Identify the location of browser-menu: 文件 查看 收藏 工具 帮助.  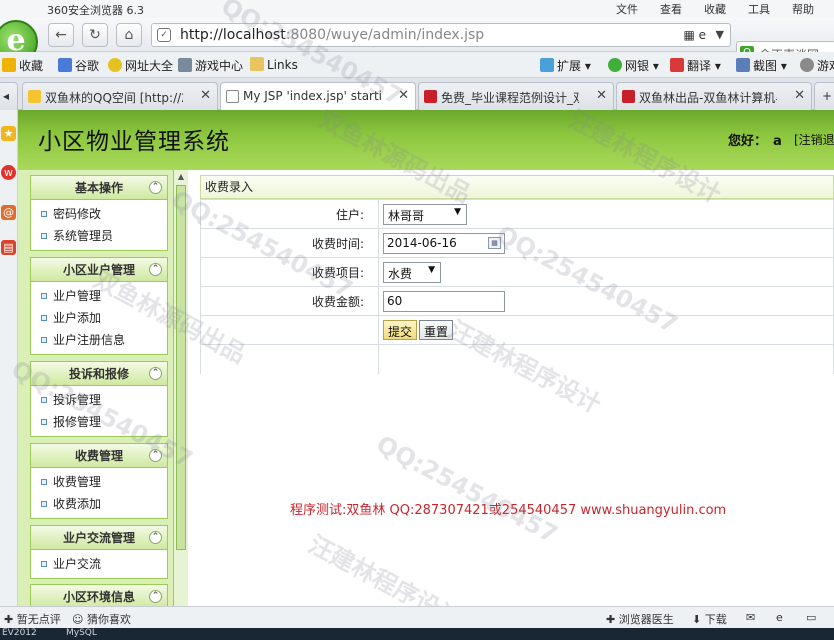
(715, 9).